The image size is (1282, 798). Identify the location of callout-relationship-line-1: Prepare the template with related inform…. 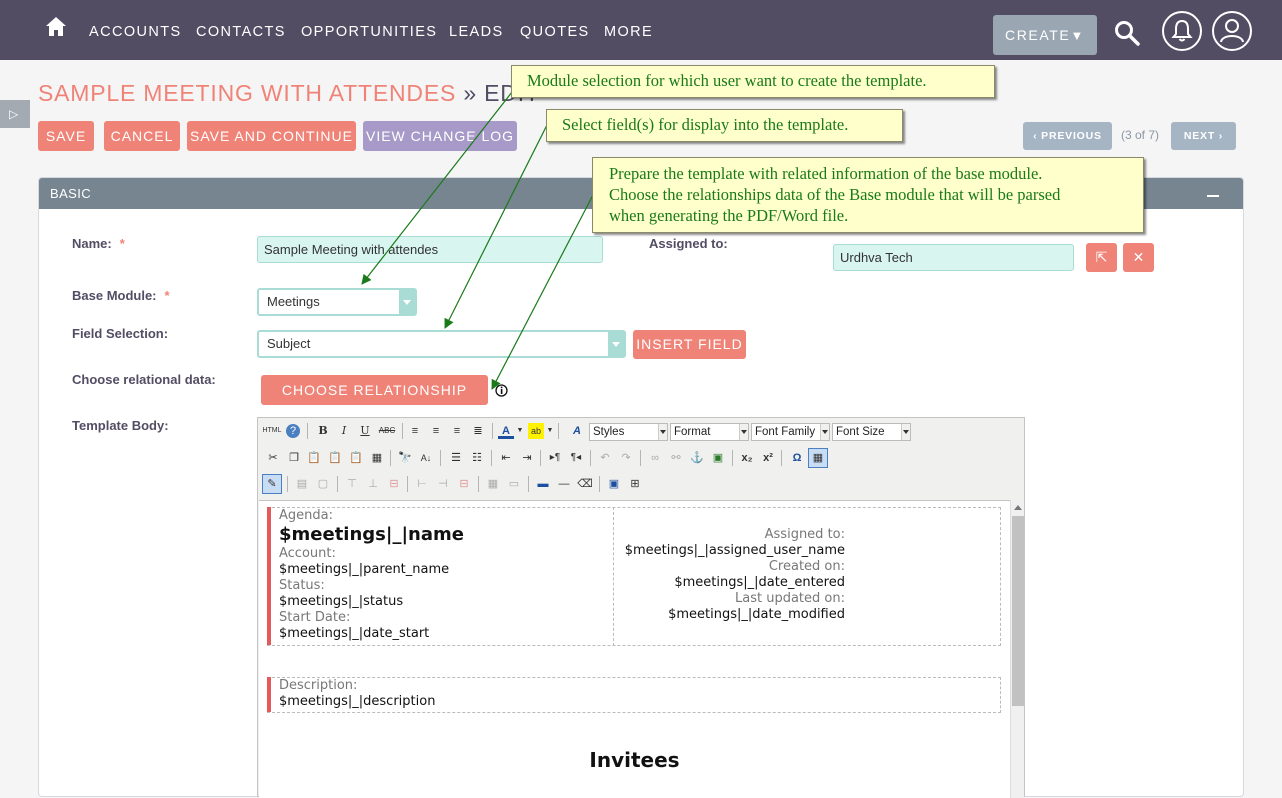
(826, 173).